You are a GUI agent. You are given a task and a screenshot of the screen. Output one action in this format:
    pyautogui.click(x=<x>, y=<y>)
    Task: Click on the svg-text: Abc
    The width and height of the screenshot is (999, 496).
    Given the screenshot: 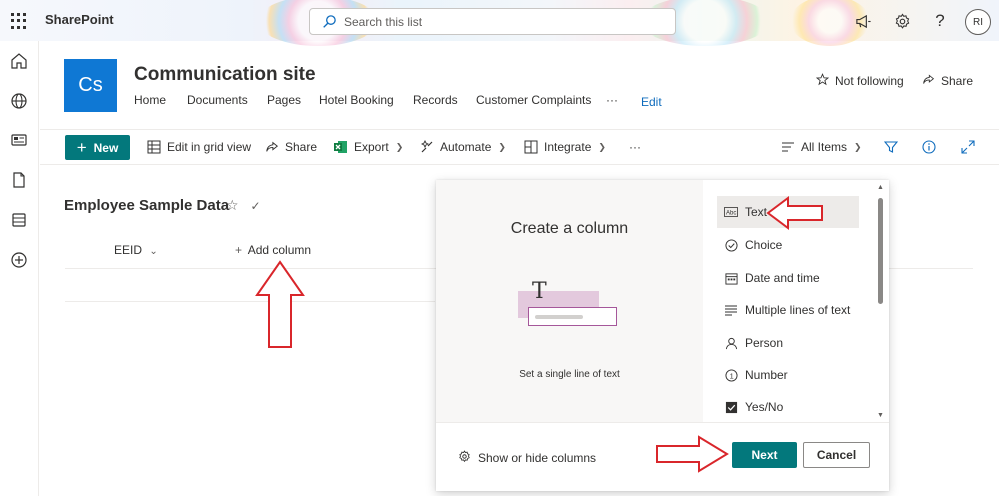 What is the action you would take?
    pyautogui.click(x=731, y=214)
    